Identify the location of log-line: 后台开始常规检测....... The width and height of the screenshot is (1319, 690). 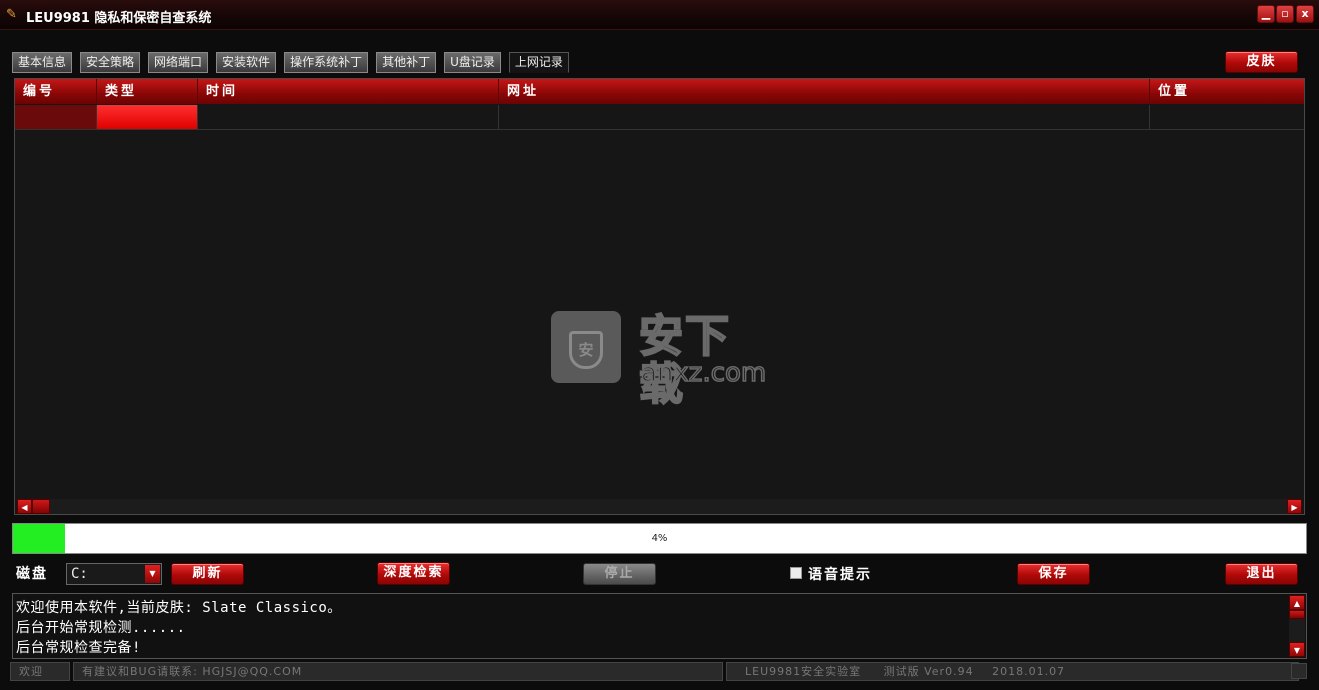
(101, 628).